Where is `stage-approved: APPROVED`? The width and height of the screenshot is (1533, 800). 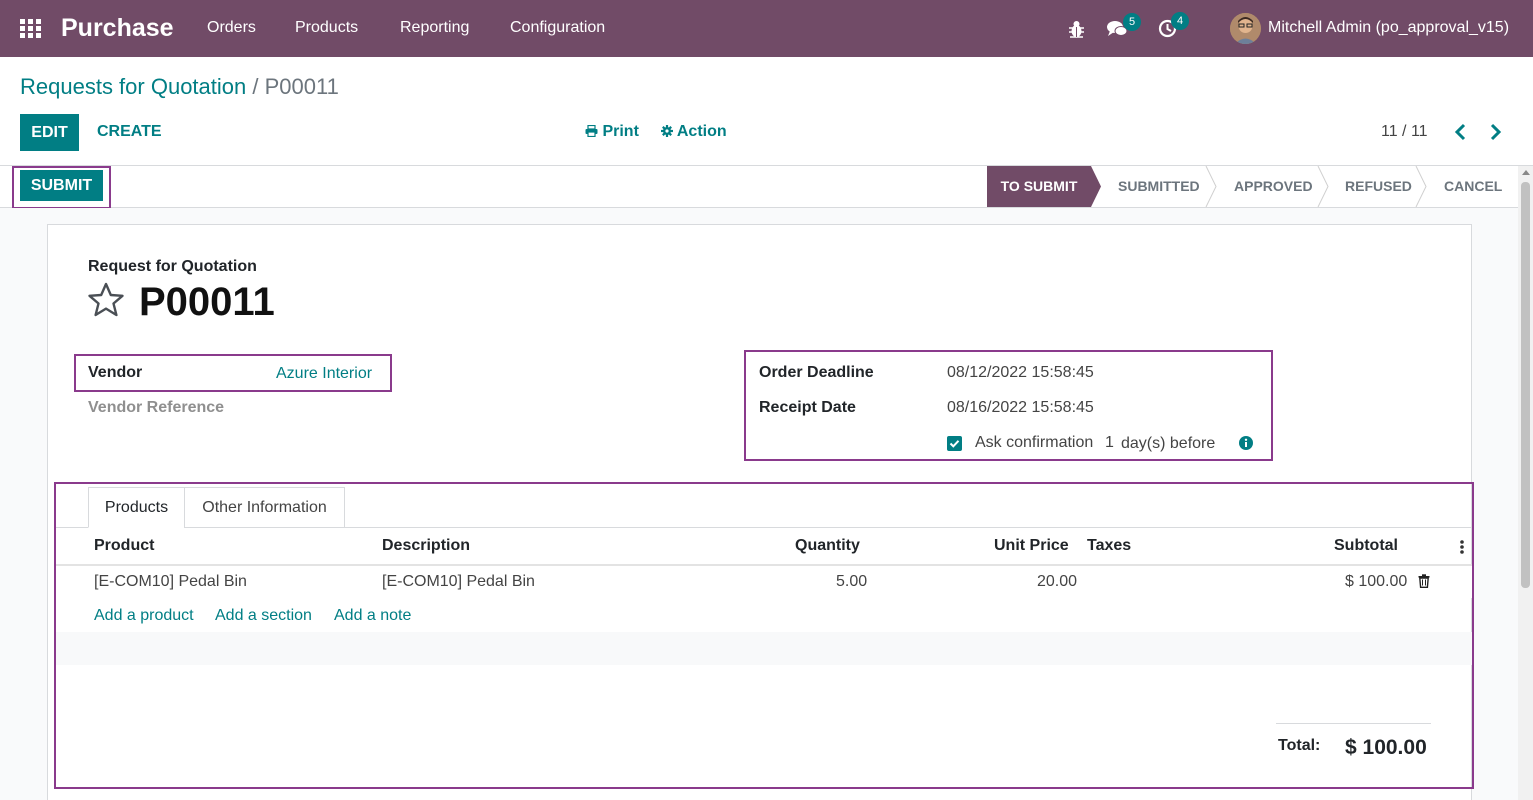 stage-approved: APPROVED is located at coordinates (1273, 186).